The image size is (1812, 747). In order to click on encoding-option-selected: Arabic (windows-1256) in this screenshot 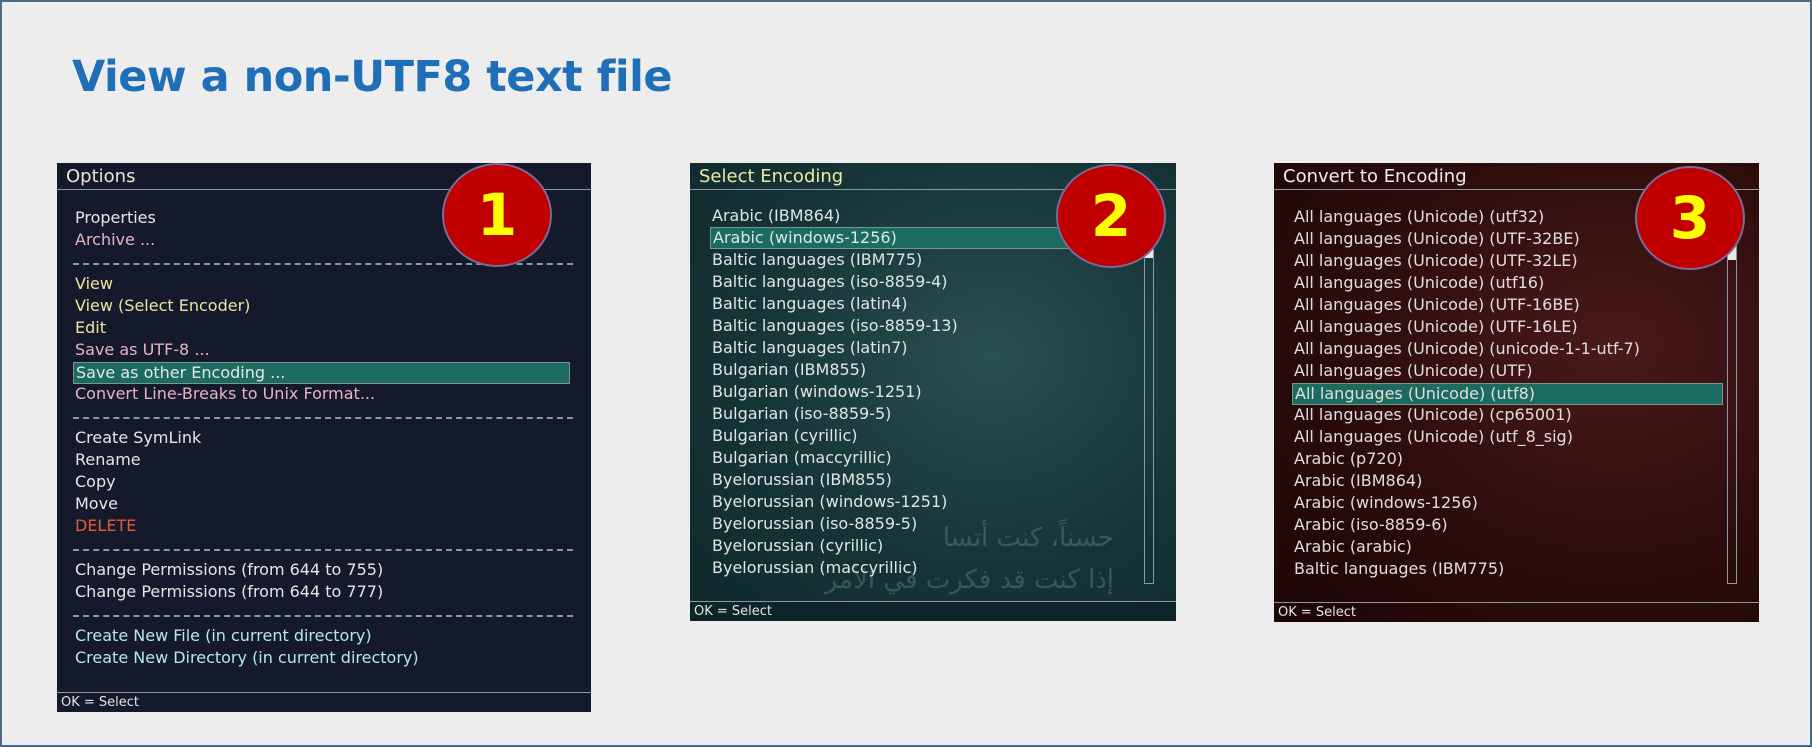, I will do `click(896, 238)`.